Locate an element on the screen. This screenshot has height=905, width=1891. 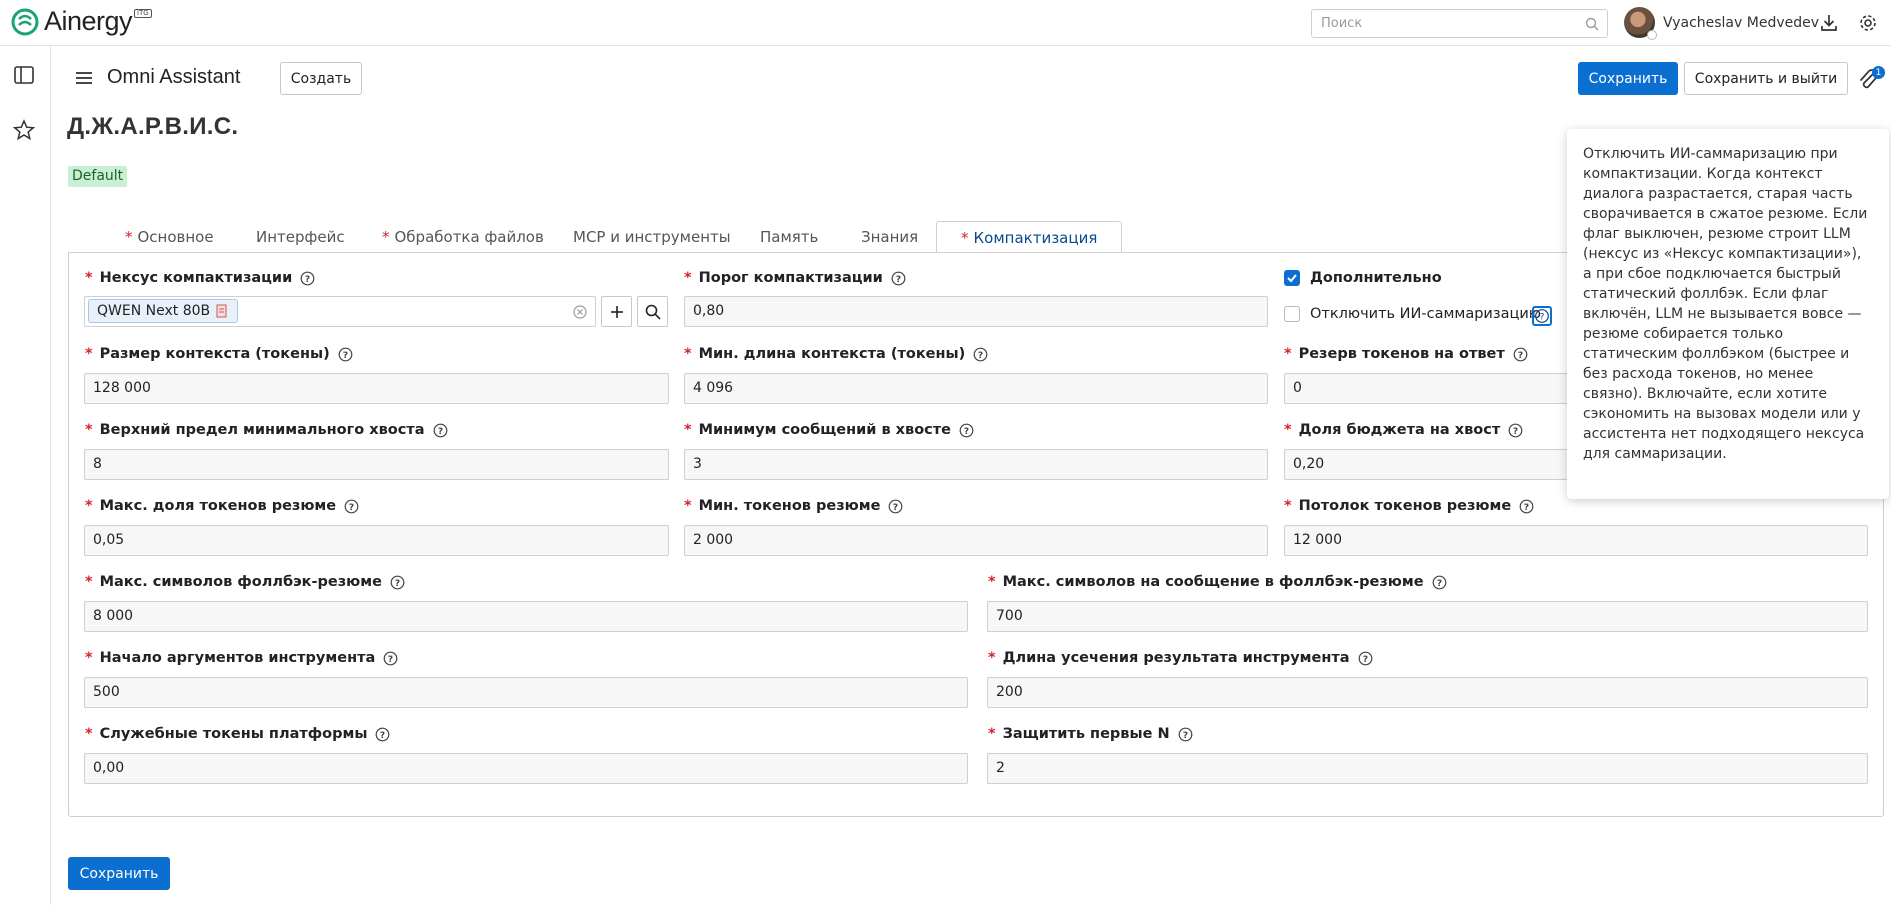
context-size-label: * Размер контекста (токены)? is located at coordinates (219, 354).